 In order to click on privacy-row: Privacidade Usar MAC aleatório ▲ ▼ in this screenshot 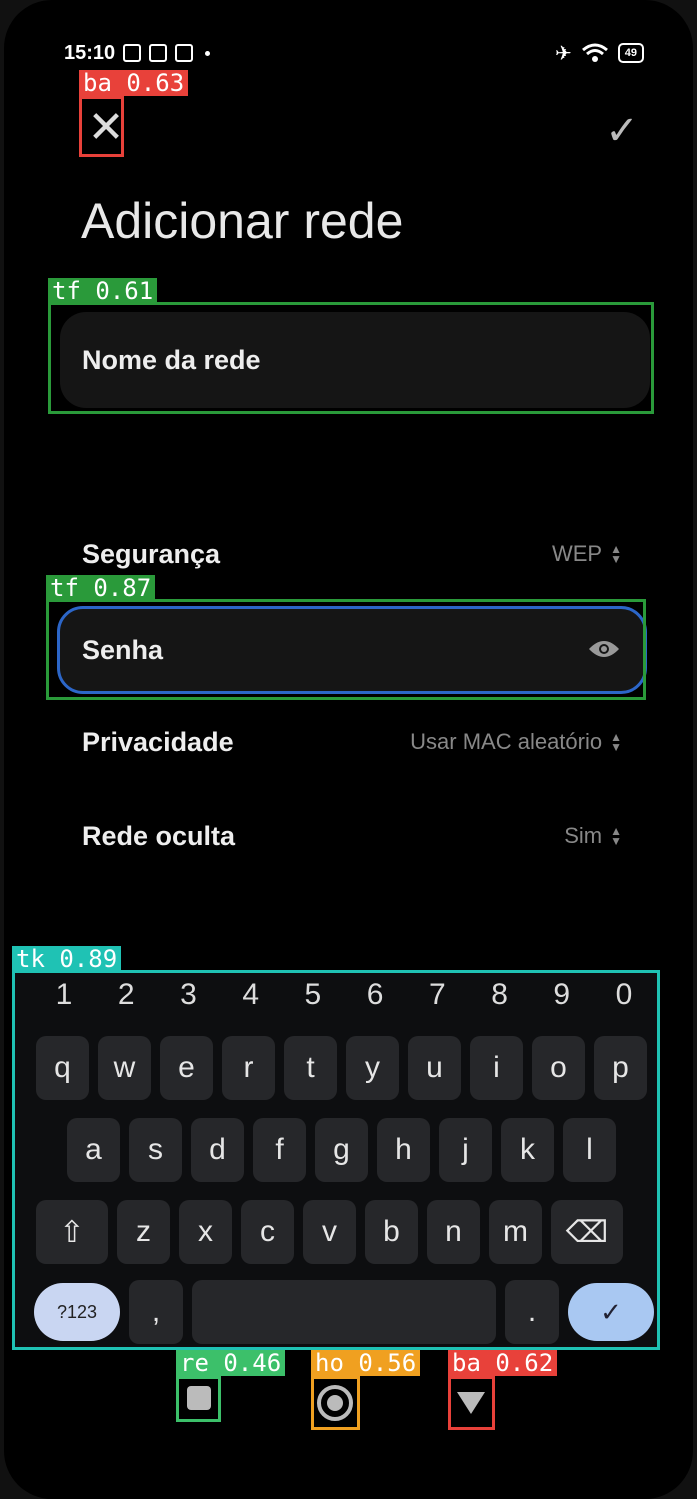, I will do `click(352, 742)`.